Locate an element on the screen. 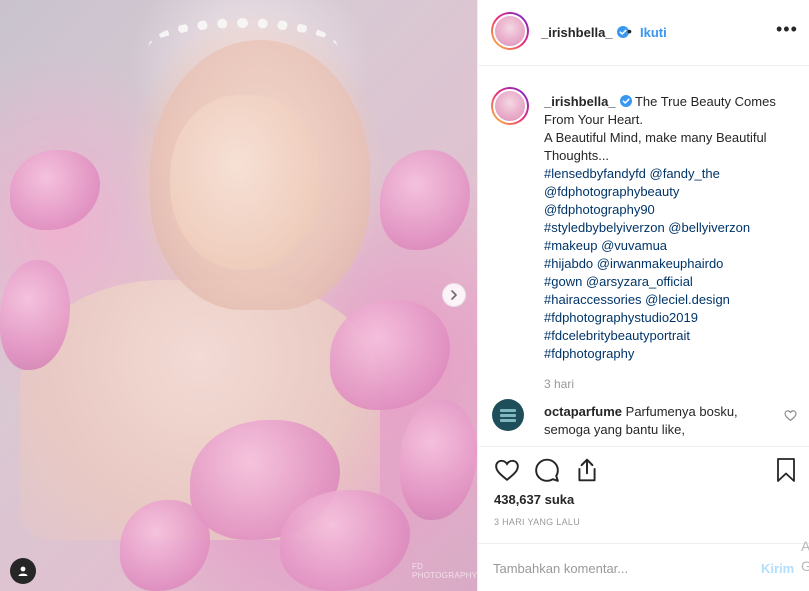  hashtag-link: #lensedbyfandyfd @fandy_the is located at coordinates (670, 174).